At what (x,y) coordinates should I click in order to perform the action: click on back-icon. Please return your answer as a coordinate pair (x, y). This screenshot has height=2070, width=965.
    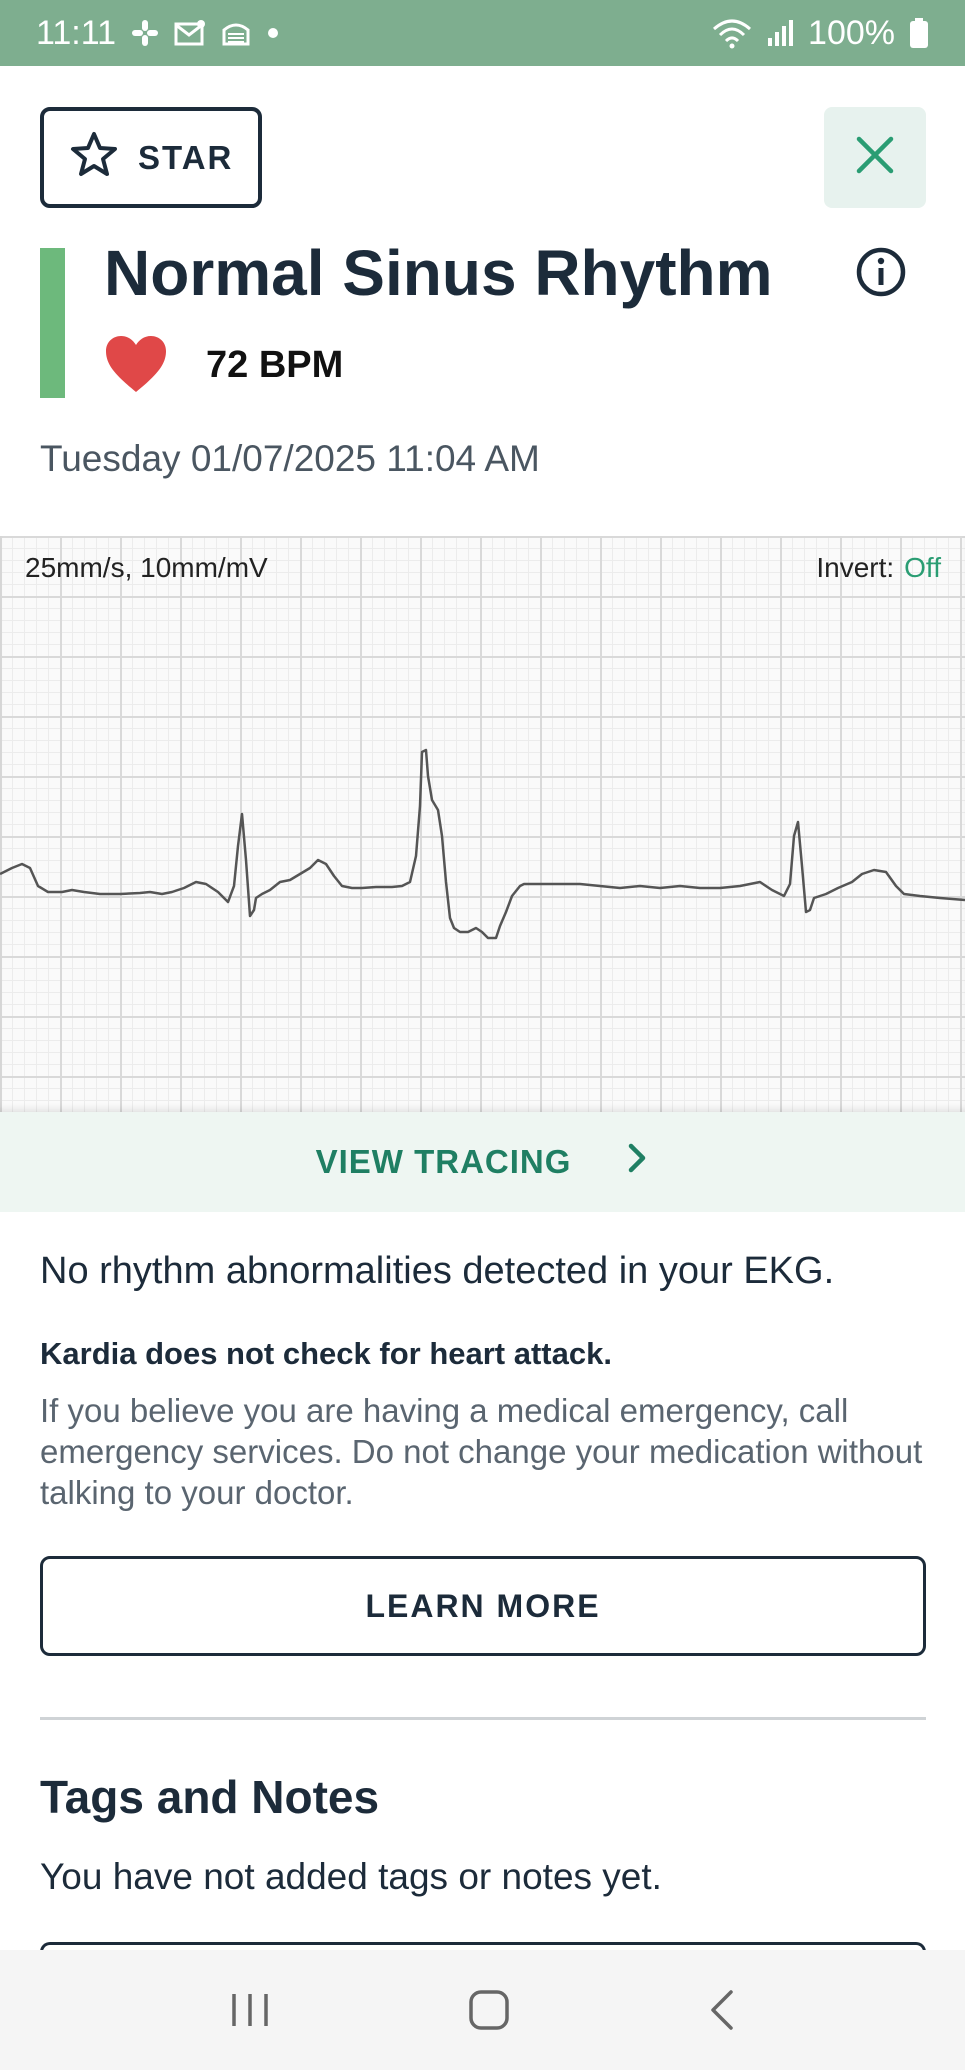
    Looking at the image, I should click on (722, 2010).